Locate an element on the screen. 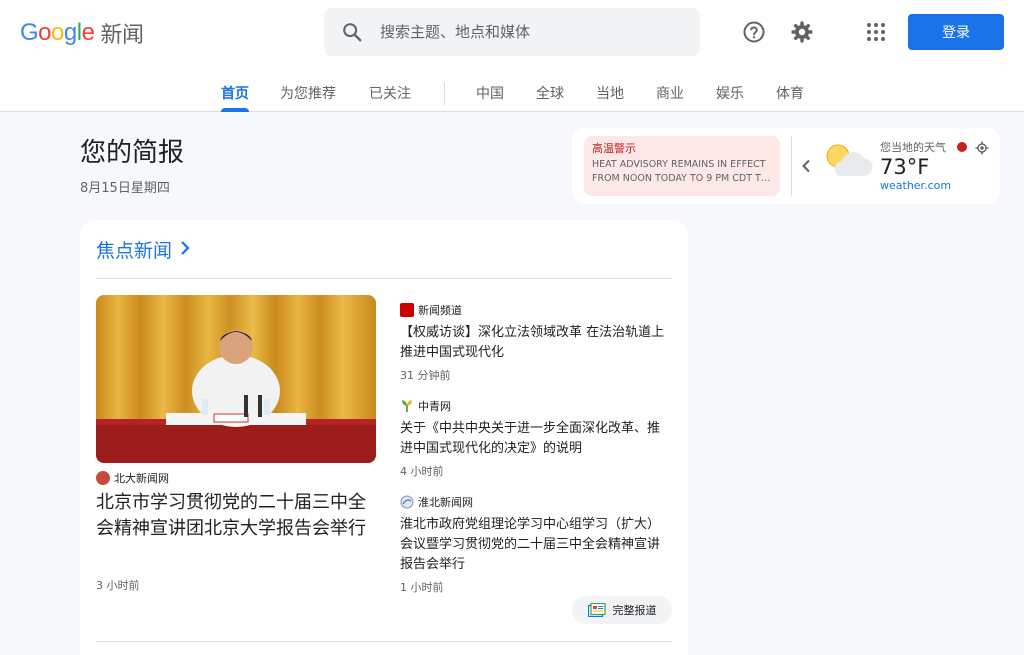 The width and height of the screenshot is (1024, 655). full-coverage-button: 完整报道 is located at coordinates (622, 610).